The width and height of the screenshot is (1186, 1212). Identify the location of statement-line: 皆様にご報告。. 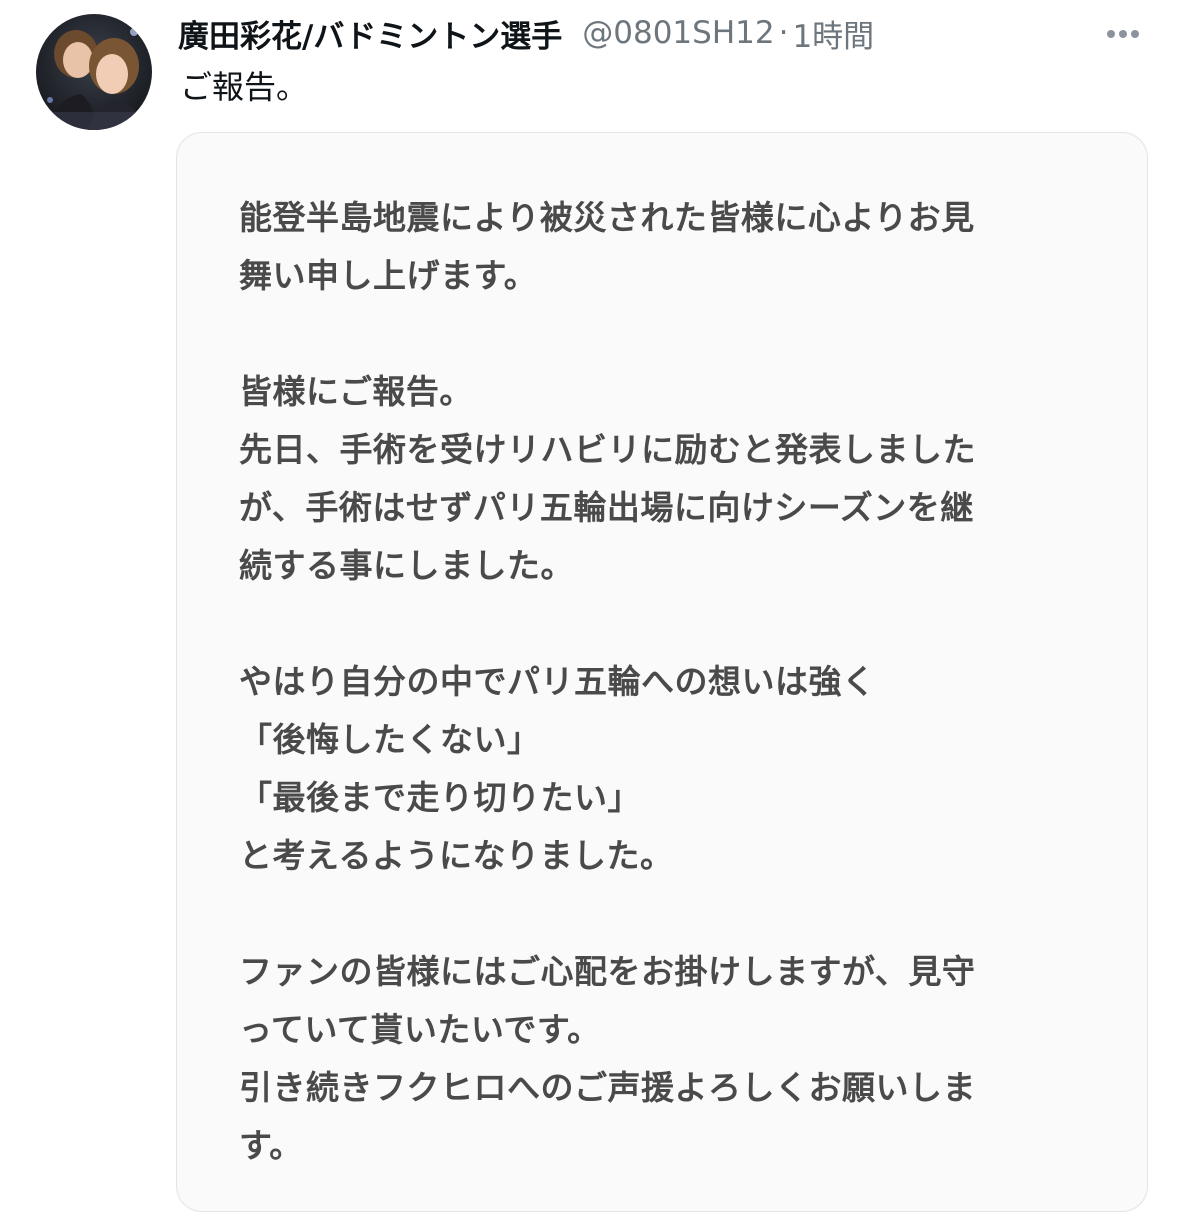
(356, 391).